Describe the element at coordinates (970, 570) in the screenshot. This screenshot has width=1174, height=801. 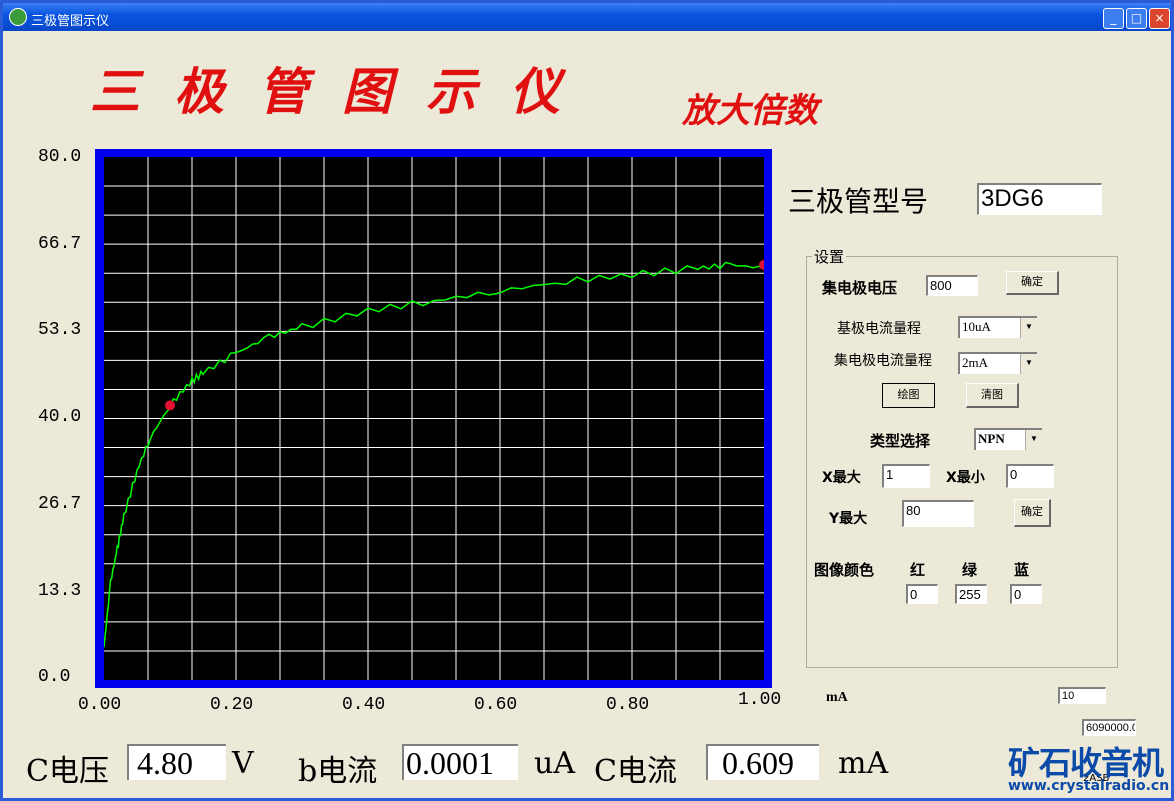
I see `green-label: 绿` at that location.